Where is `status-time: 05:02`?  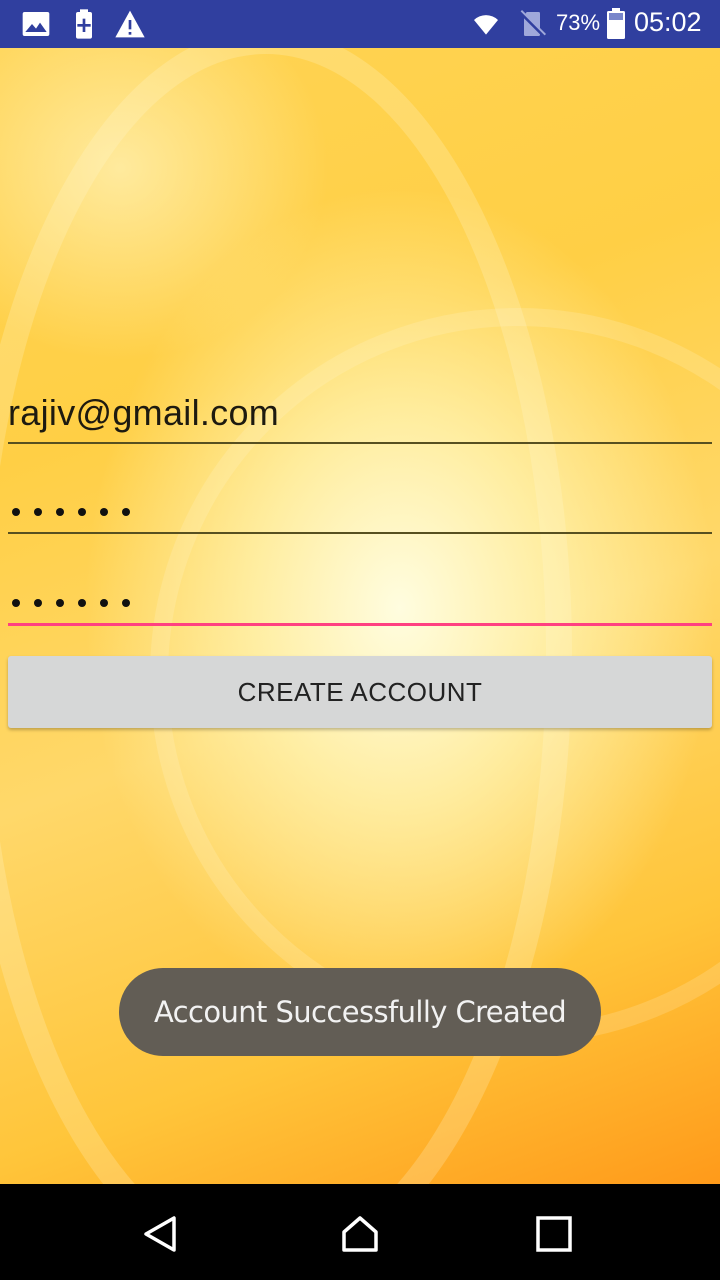
status-time: 05:02 is located at coordinates (668, 22).